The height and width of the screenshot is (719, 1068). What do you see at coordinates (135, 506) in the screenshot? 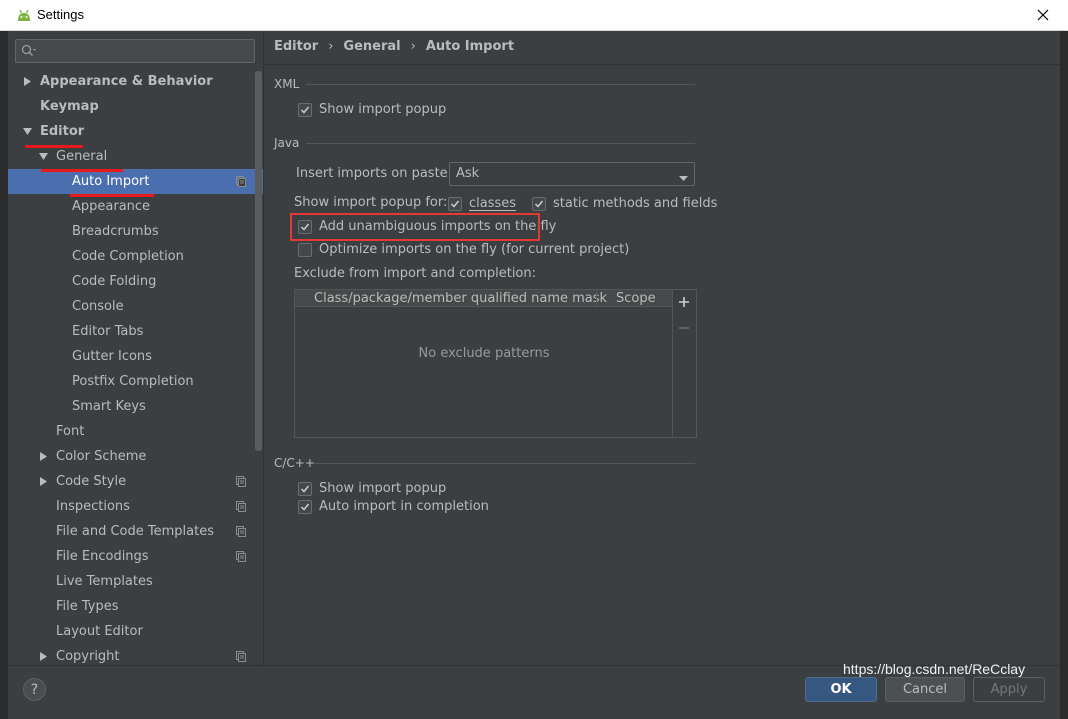
I see `sidebar-item-inspections: Inspections` at bounding box center [135, 506].